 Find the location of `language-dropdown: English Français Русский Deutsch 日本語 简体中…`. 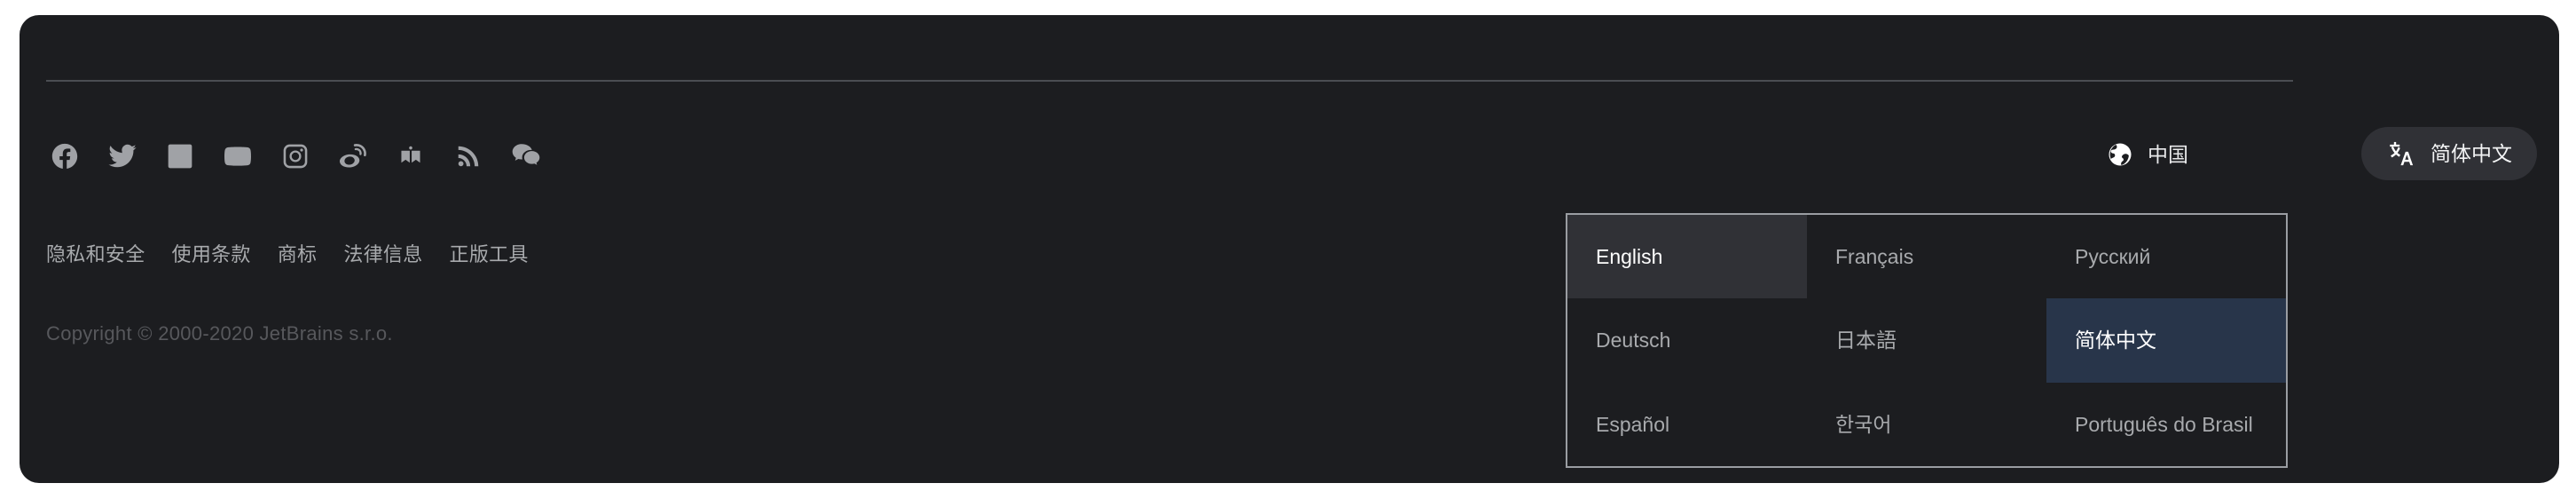

language-dropdown: English Français Русский Deutsch 日本語 简体中… is located at coordinates (1927, 340).